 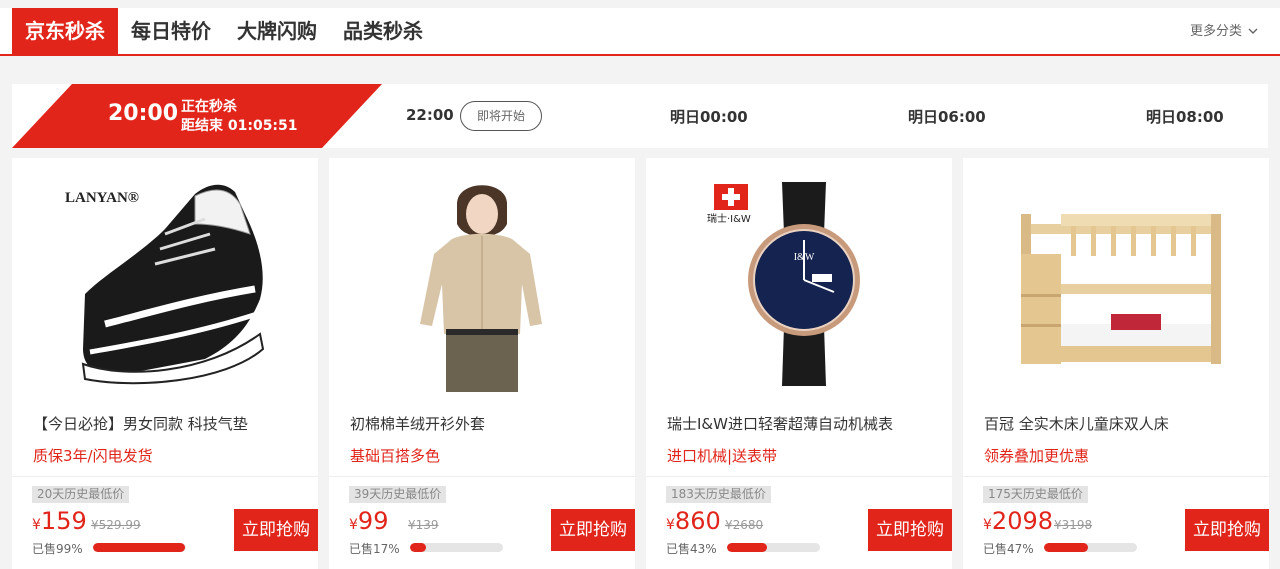 I want to click on product-tag: 质保3年/闪电发货, so click(x=93, y=456).